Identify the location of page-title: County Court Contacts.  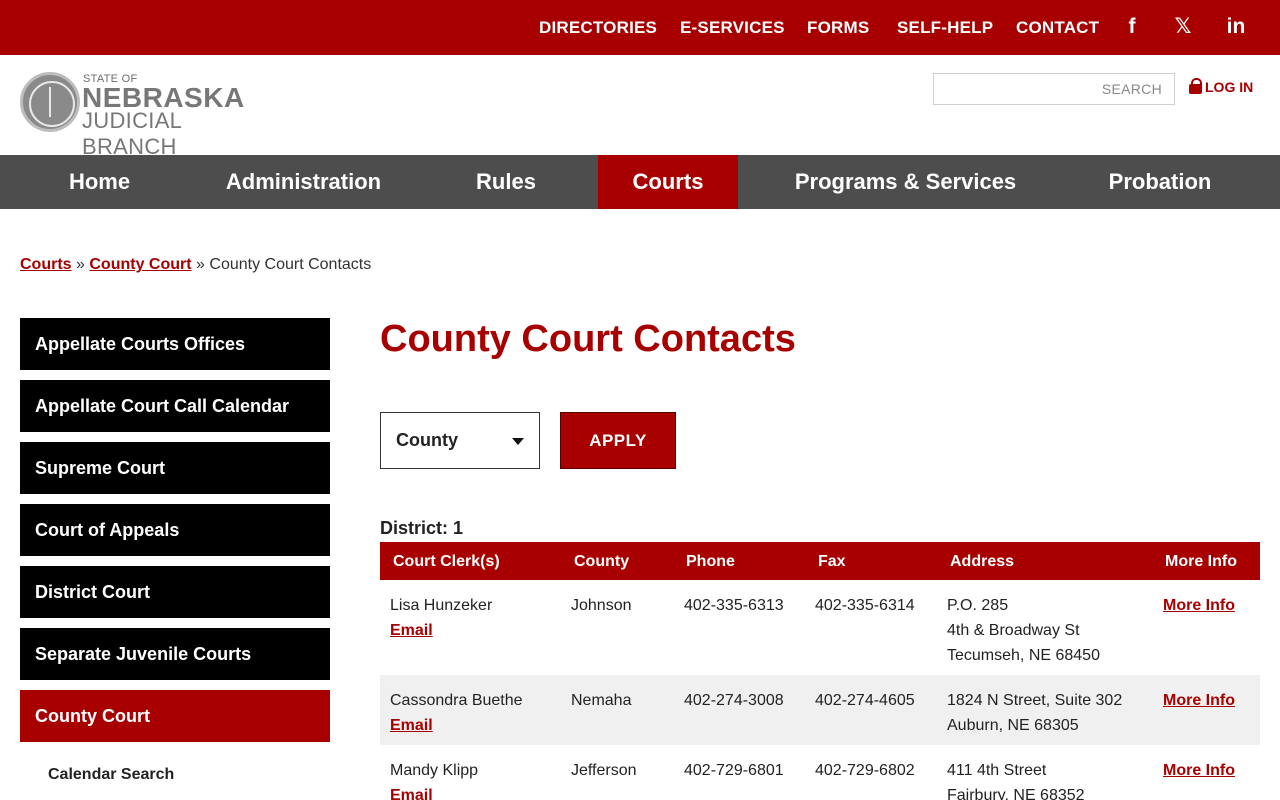
(588, 339).